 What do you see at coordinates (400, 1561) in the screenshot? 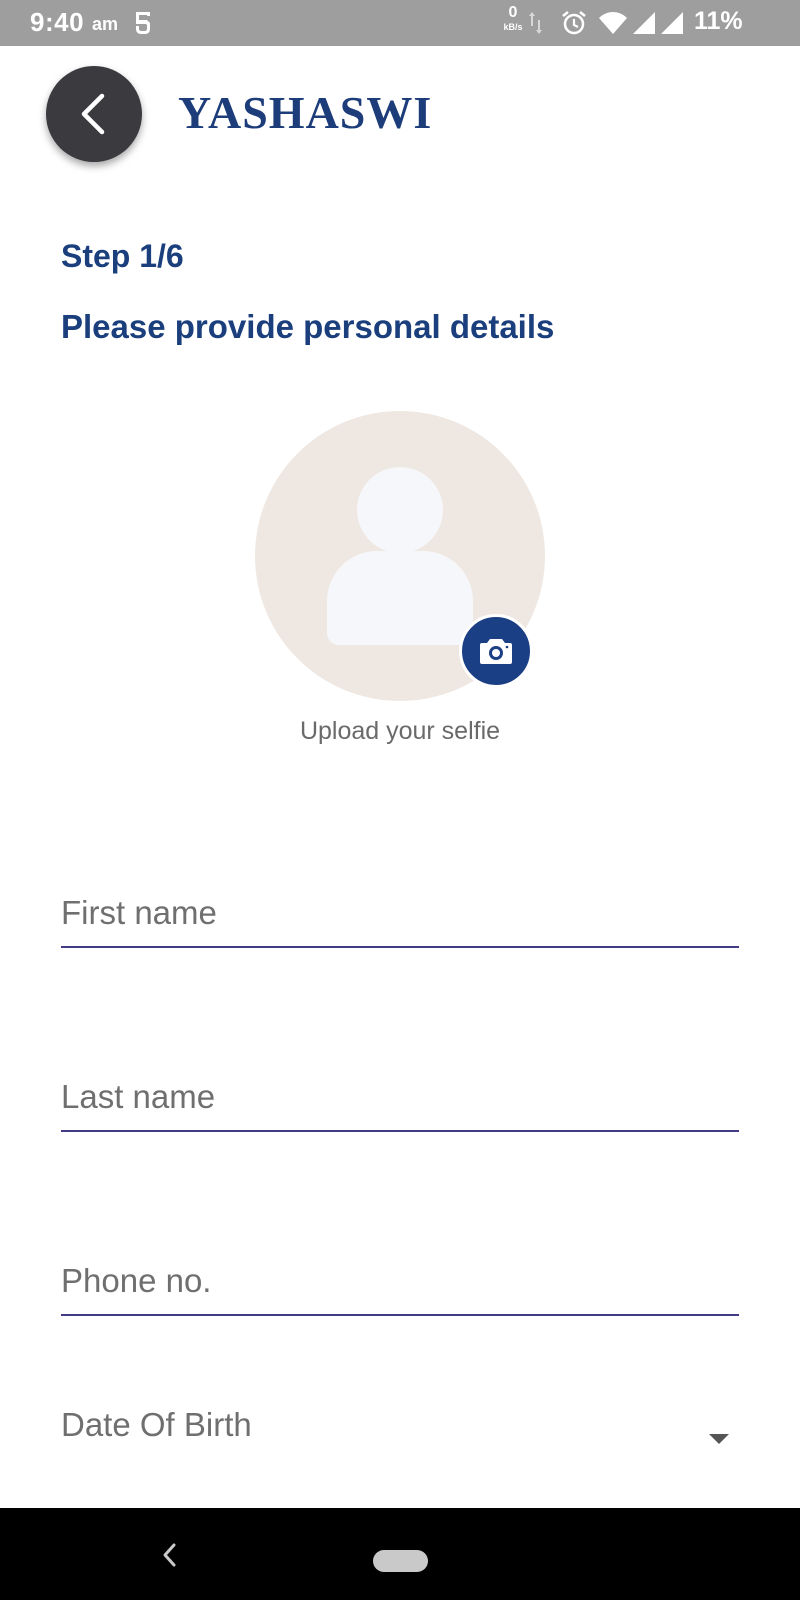
I see `nav-home-pill` at bounding box center [400, 1561].